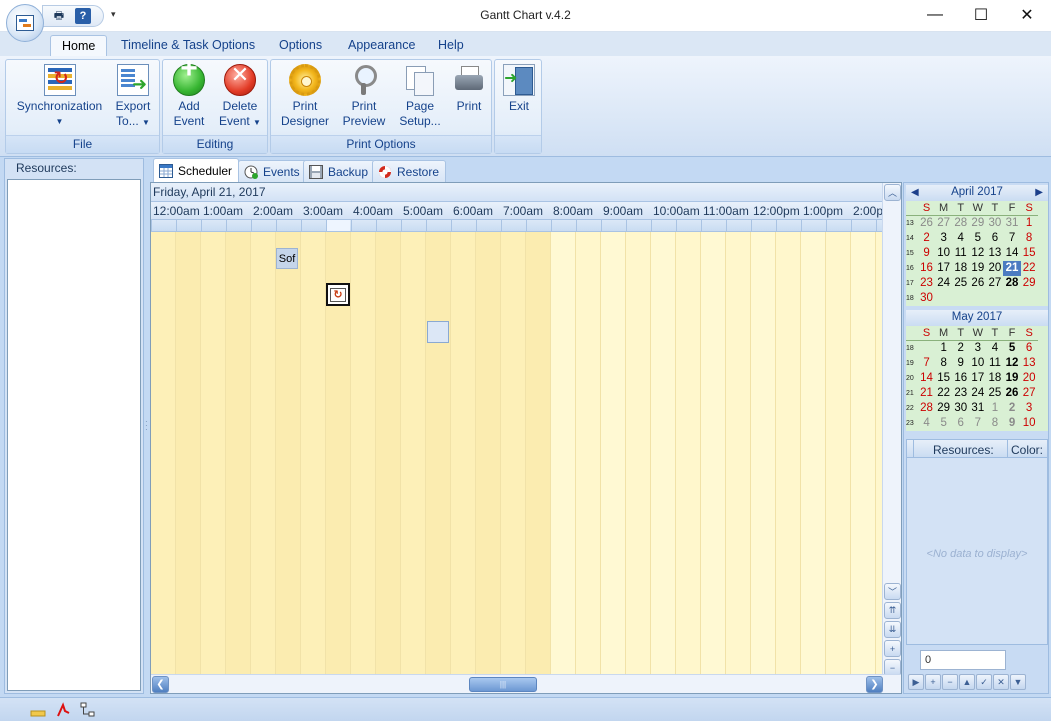 This screenshot has height=721, width=1051. Describe the element at coordinates (984, 682) in the screenshot. I see `nav-post-icon: ✓` at that location.